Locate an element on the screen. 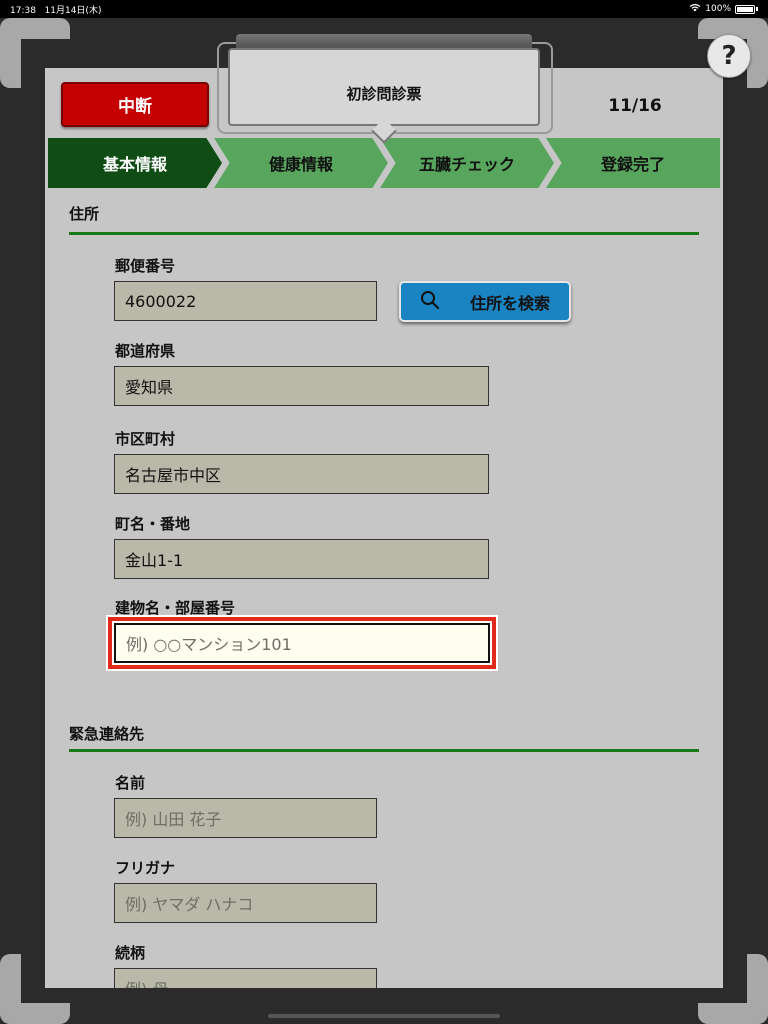 This screenshot has height=1024, width=768. relation-field: 例) 母 is located at coordinates (245, 978).